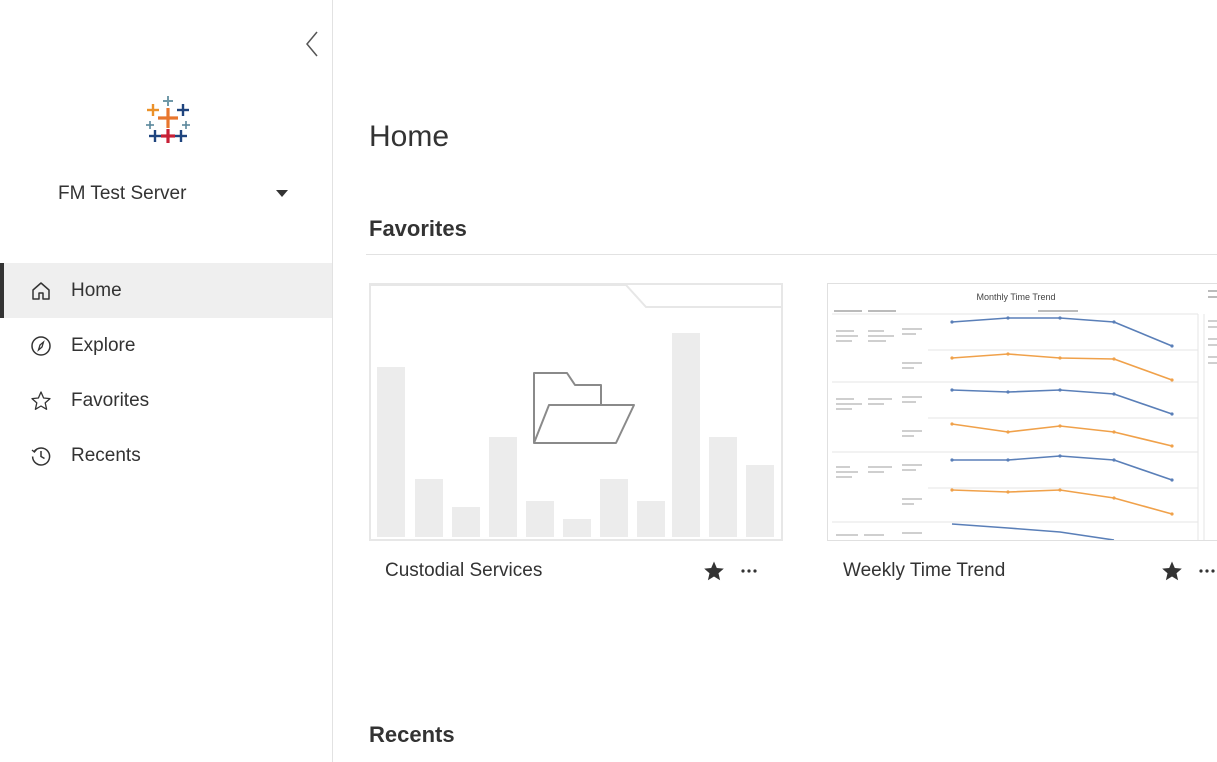  Describe the element at coordinates (409, 136) in the screenshot. I see `page-title: Home` at that location.